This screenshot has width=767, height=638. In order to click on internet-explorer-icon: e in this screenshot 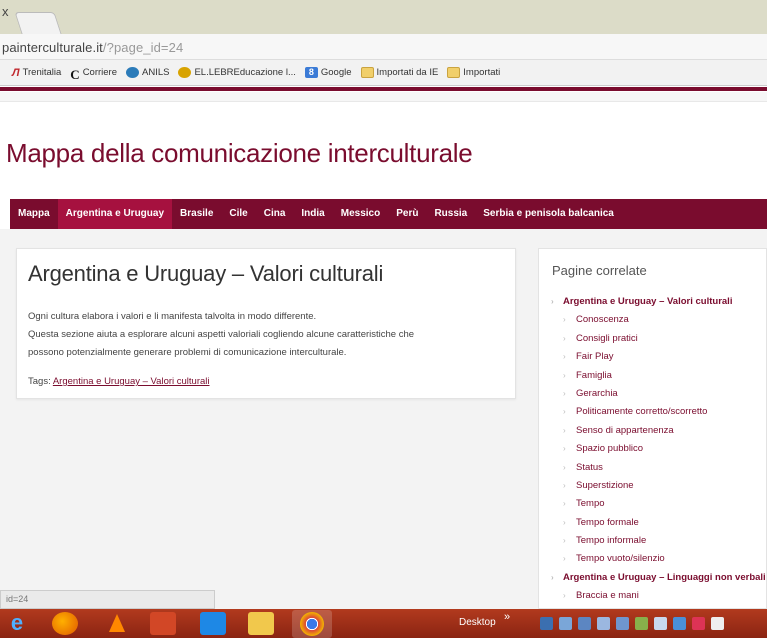, I will do `click(17, 623)`.